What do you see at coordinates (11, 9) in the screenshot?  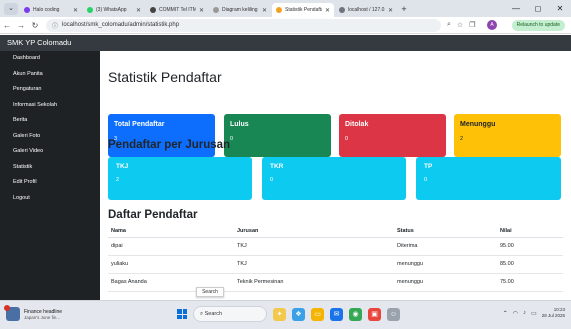 I see `tab-search-icon: ⌄` at bounding box center [11, 9].